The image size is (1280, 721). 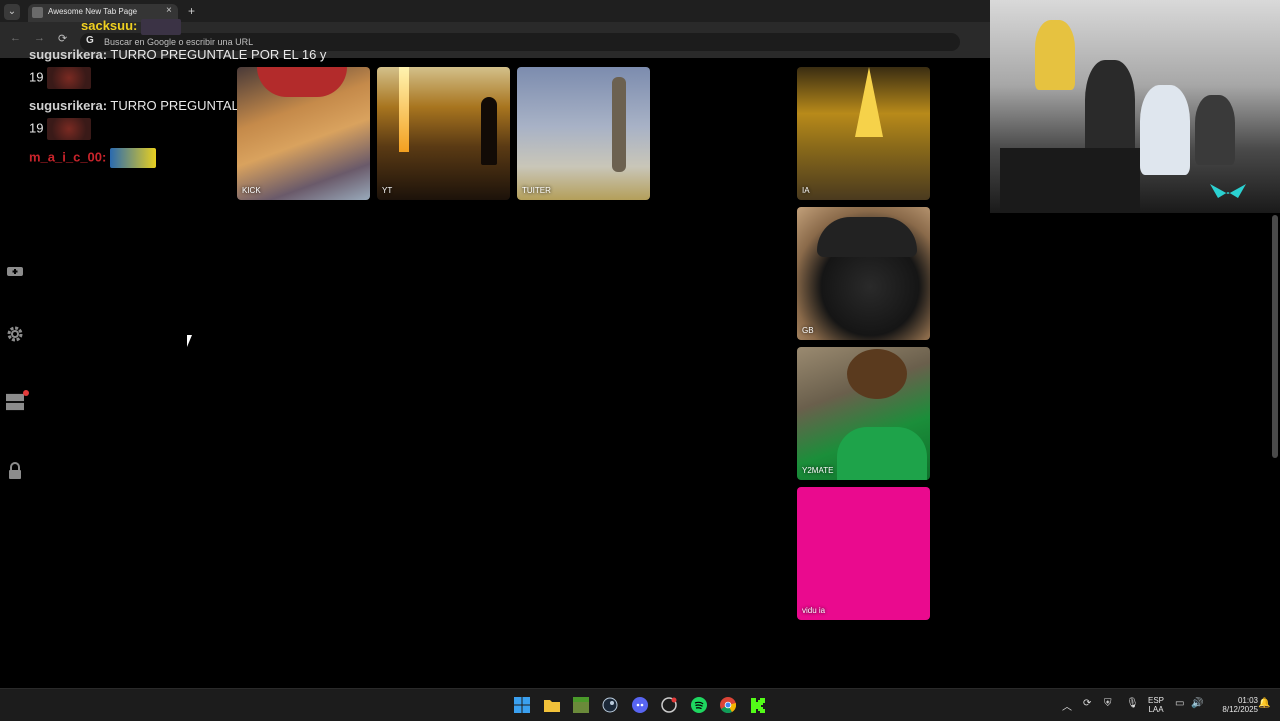 I want to click on forward-button: →, so click(x=39, y=38).